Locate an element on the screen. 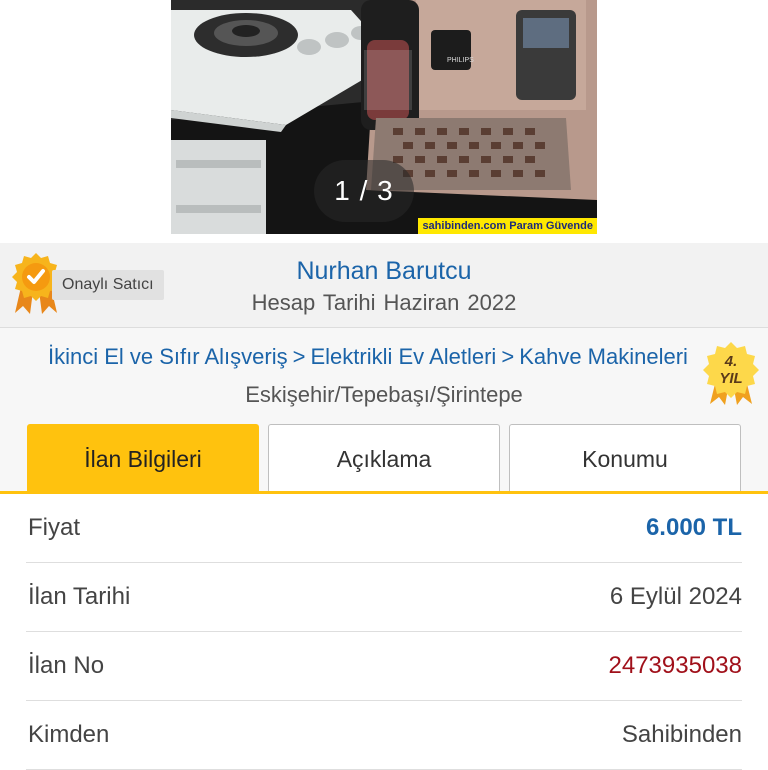  ad-number-value: 2473935038 is located at coordinates (675, 666).